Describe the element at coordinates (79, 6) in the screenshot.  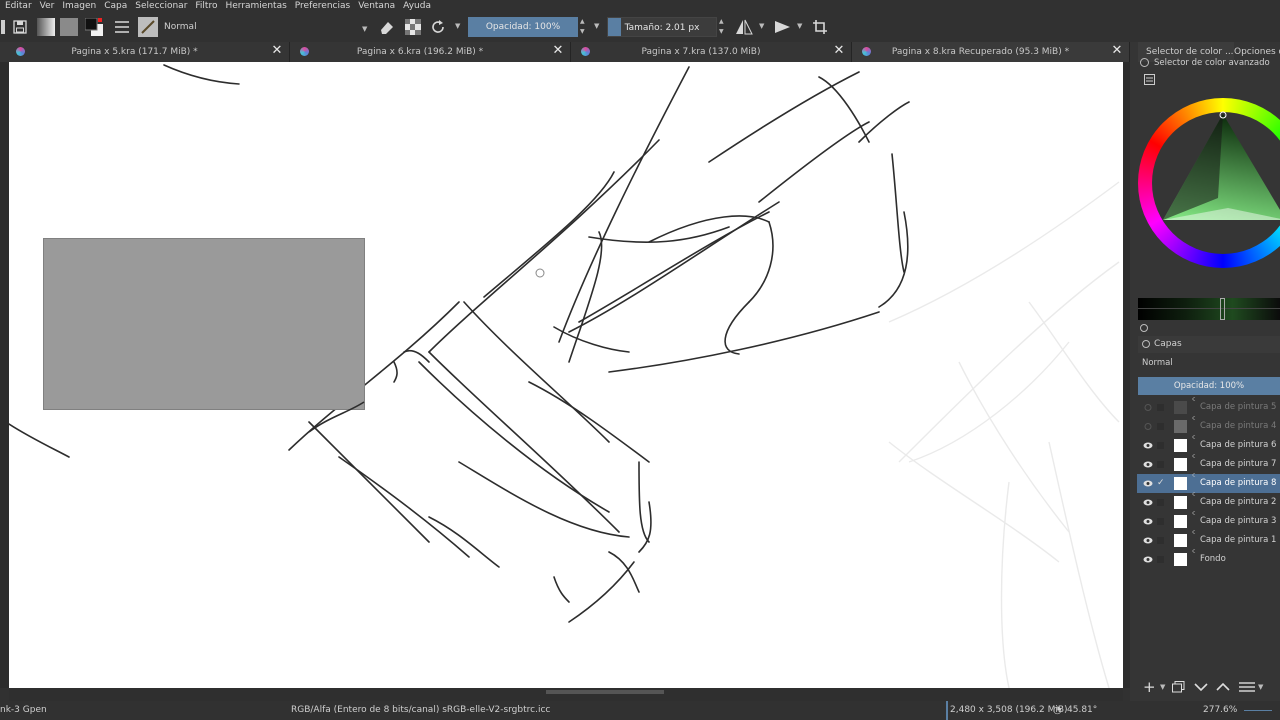
I see `menu-imagen: Imagen` at that location.